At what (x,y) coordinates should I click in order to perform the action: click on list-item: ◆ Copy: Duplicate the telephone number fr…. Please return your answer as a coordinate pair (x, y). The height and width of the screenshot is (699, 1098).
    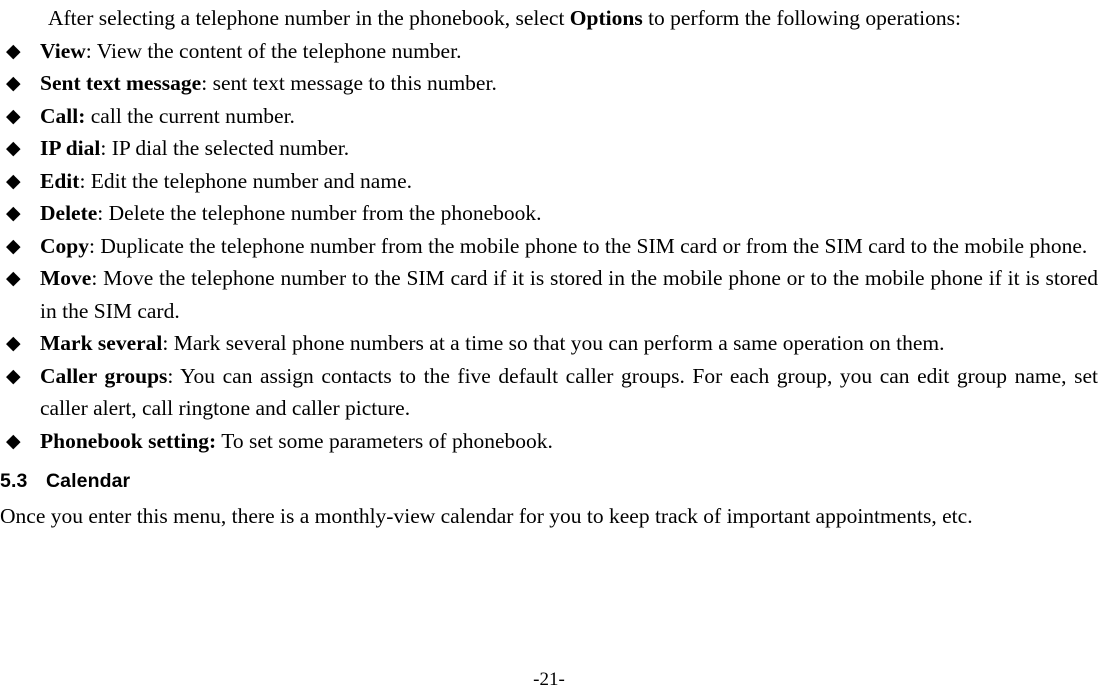
    Looking at the image, I should click on (549, 246).